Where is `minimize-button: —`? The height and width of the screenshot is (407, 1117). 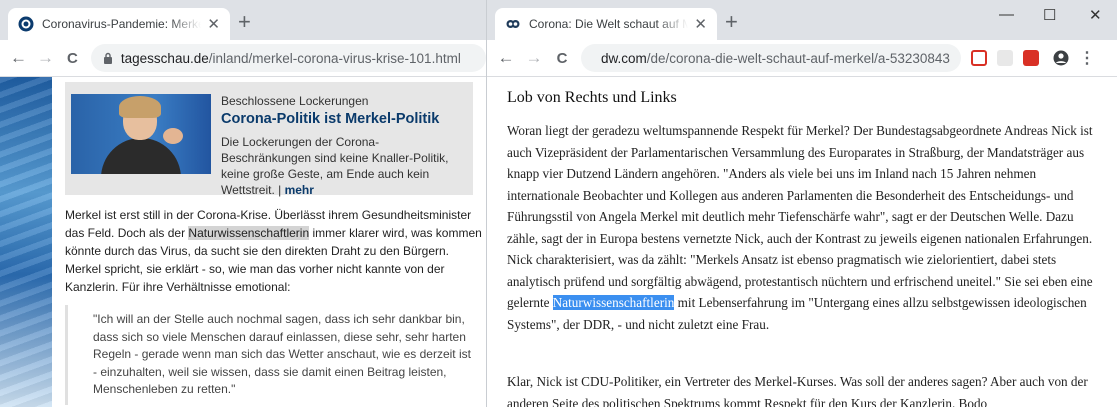
minimize-button: — is located at coordinates (1006, 14).